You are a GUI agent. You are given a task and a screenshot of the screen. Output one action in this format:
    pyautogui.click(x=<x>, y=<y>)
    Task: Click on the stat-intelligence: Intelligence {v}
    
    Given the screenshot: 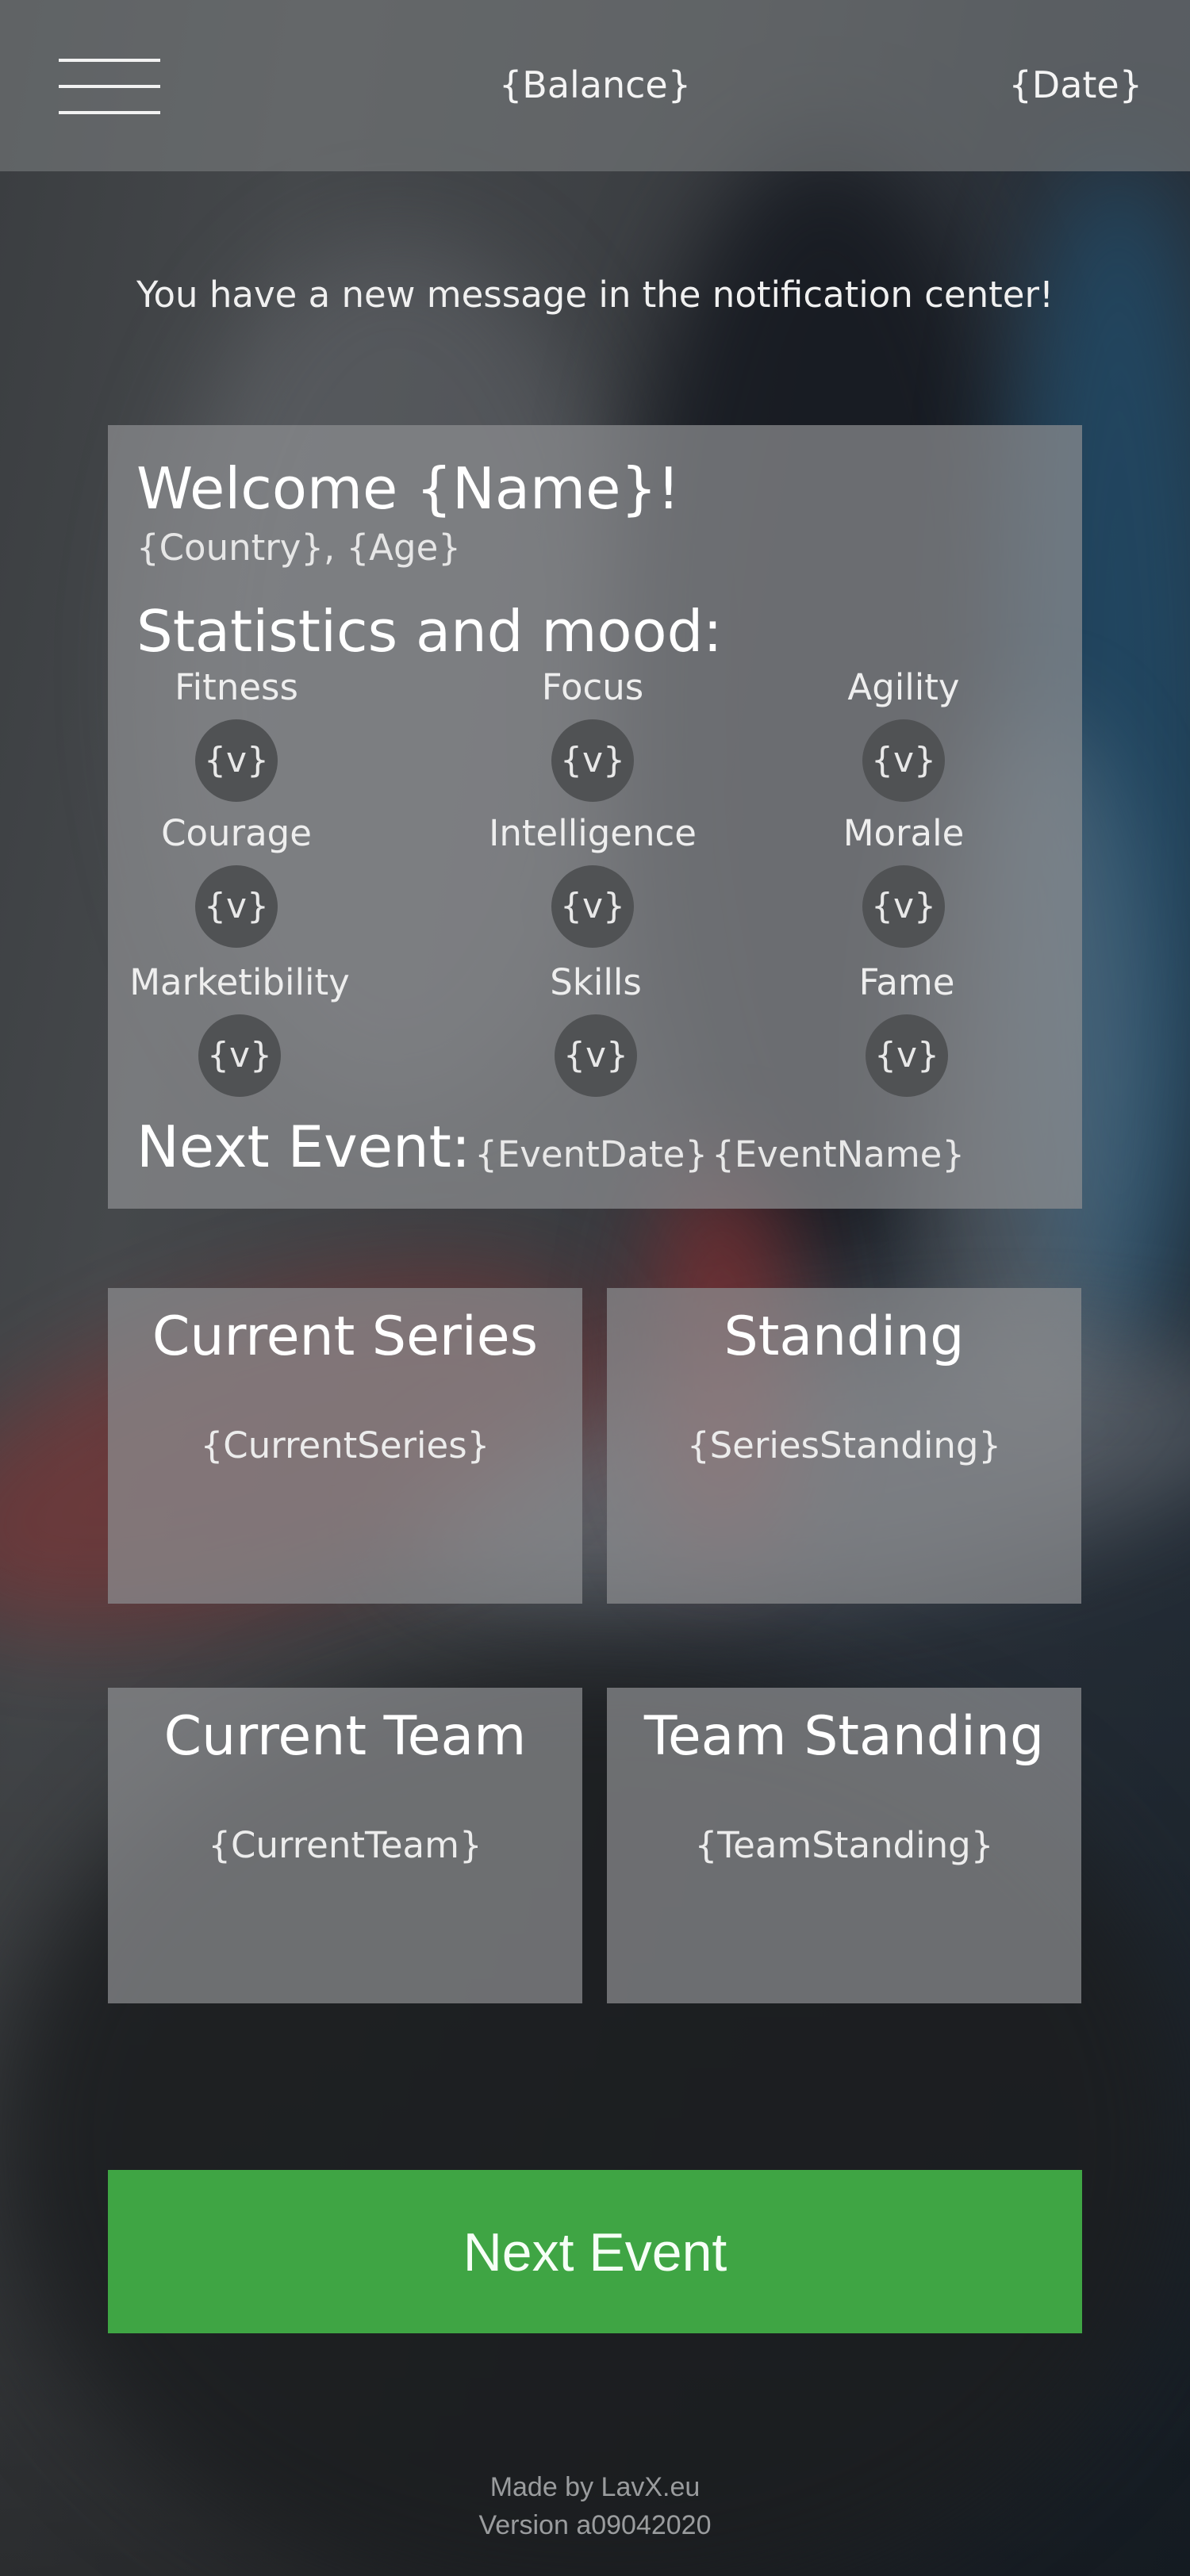 What is the action you would take?
    pyautogui.click(x=593, y=880)
    